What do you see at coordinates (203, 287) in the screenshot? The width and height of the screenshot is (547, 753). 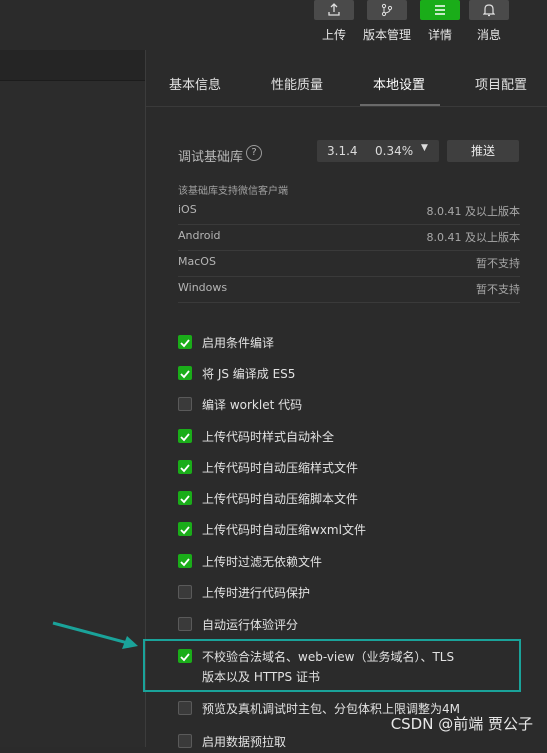 I see `os-name: Windows` at bounding box center [203, 287].